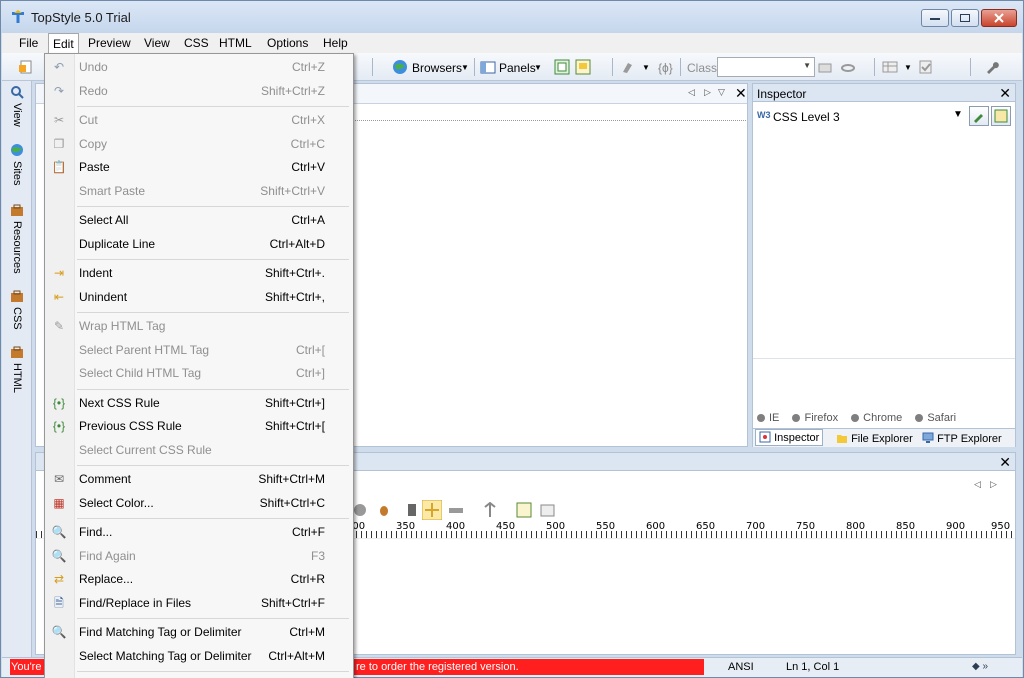 The width and height of the screenshot is (1024, 678). Describe the element at coordinates (360, 510) in the screenshot. I see `arrow-icon` at that location.